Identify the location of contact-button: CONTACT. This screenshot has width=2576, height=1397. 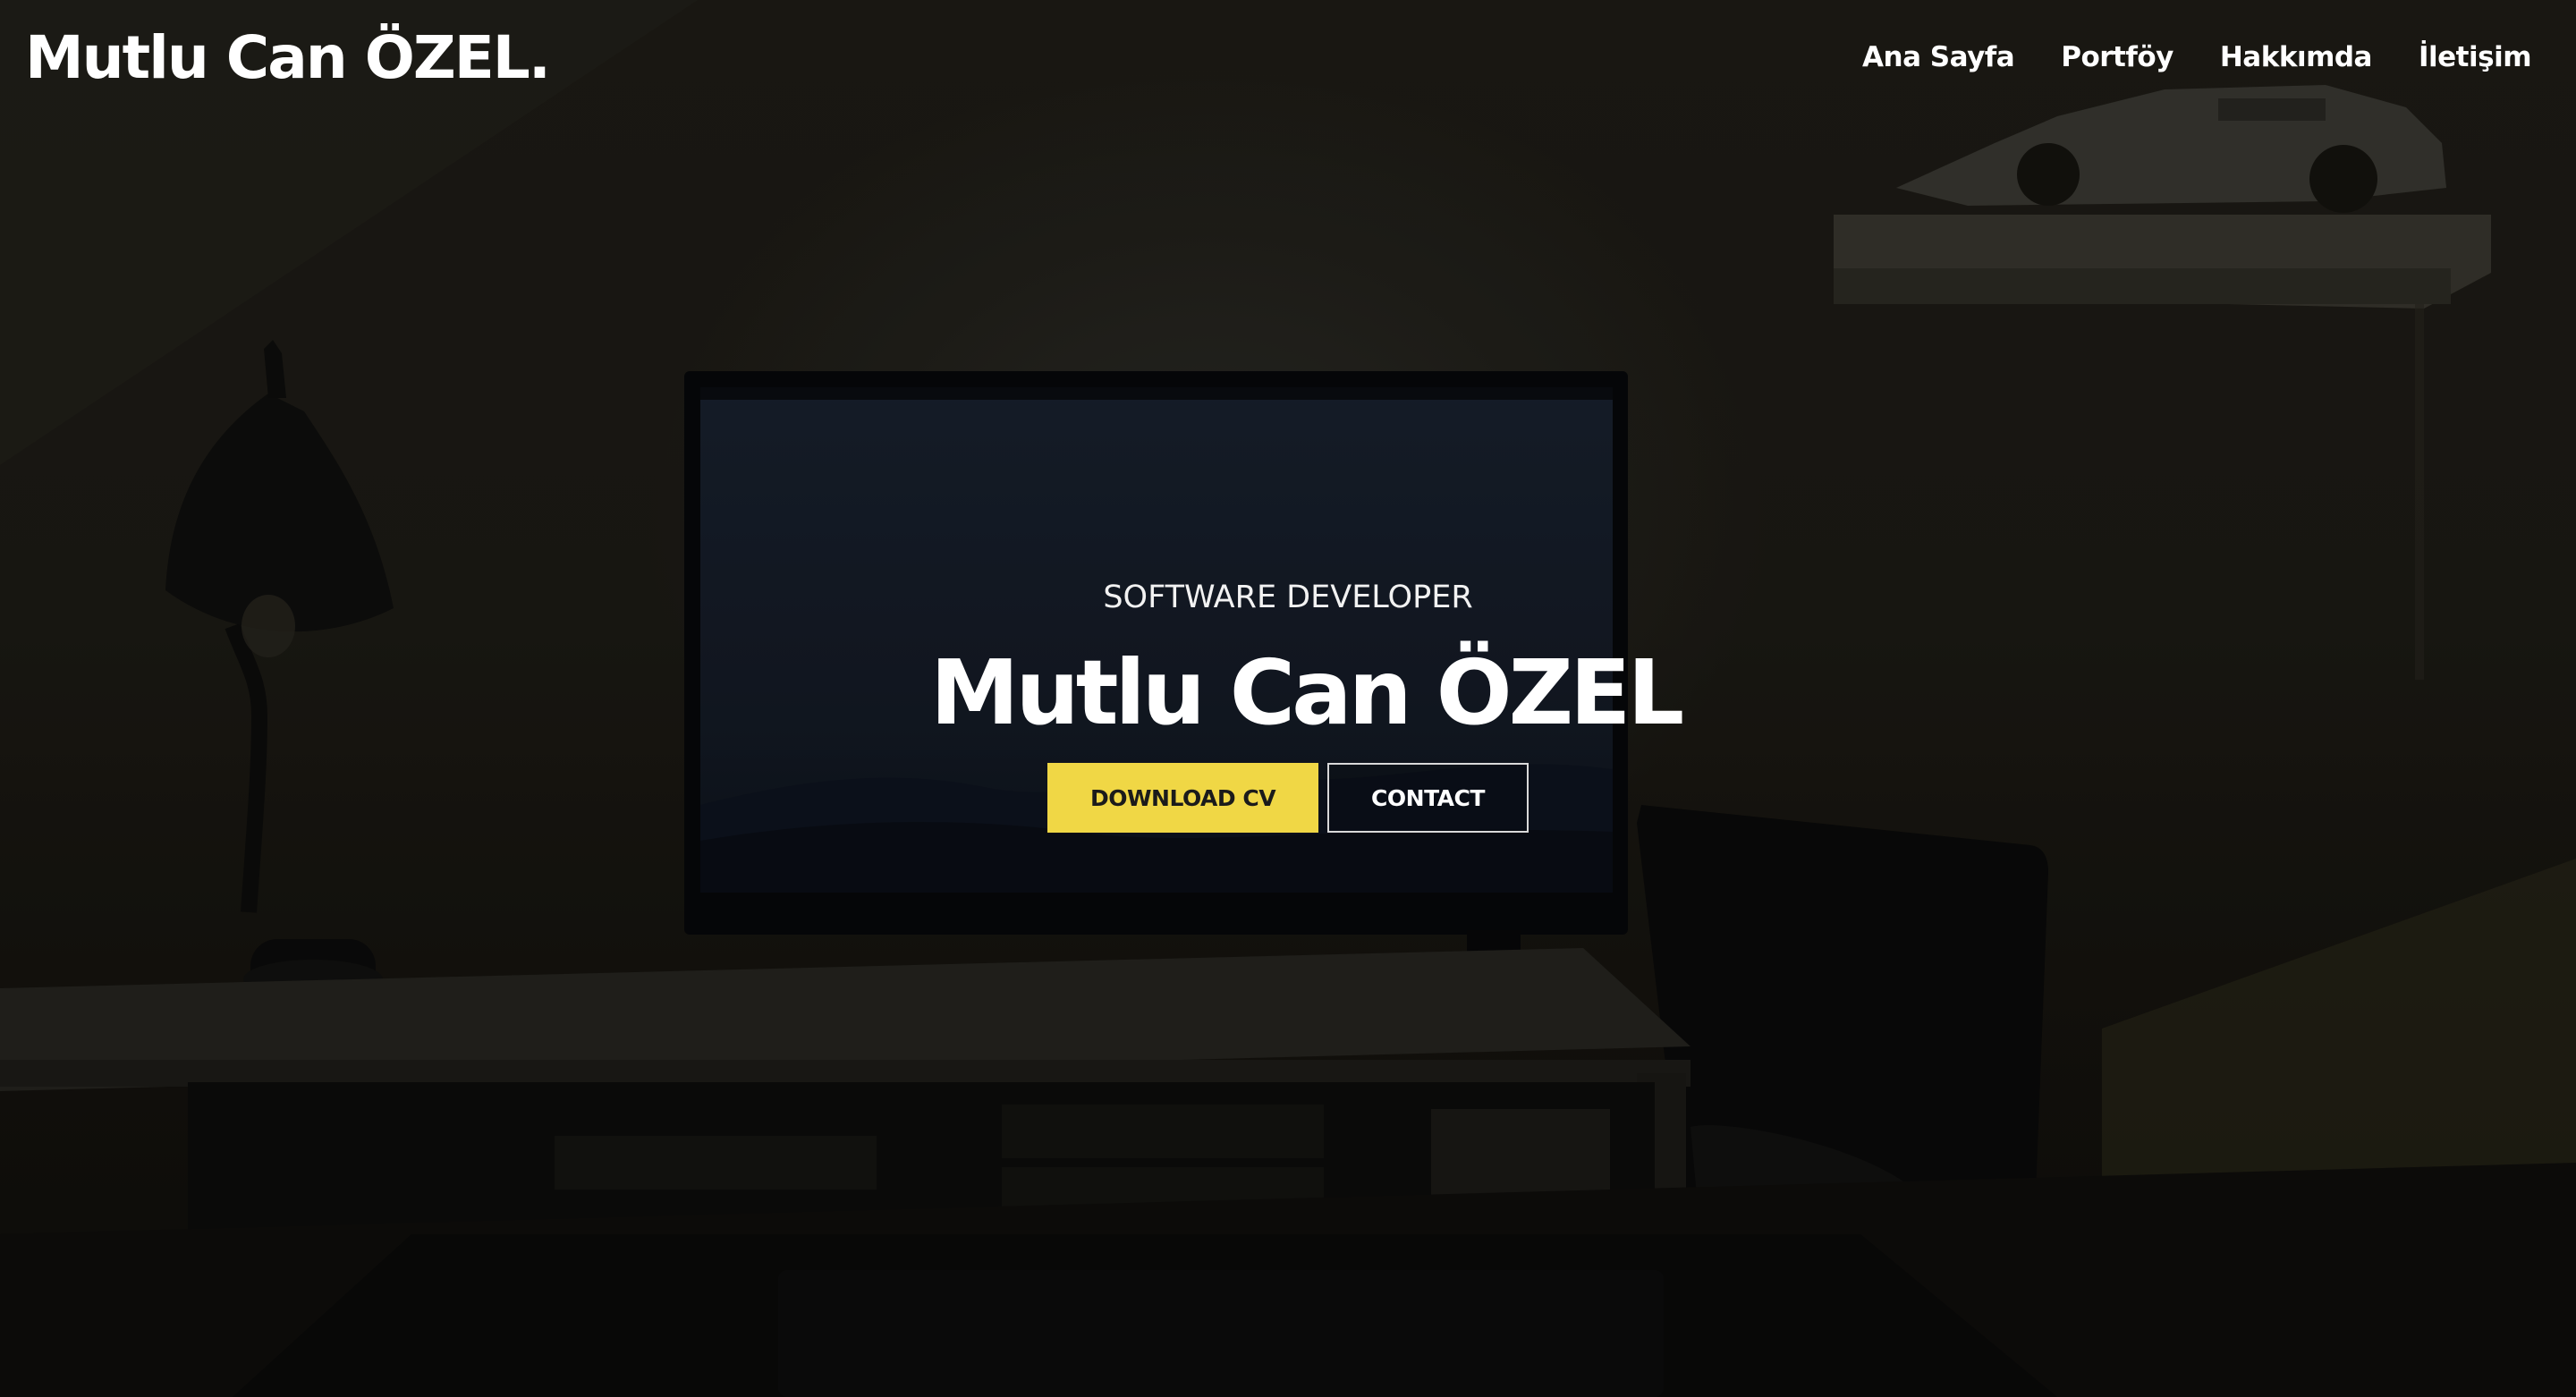
(1428, 798).